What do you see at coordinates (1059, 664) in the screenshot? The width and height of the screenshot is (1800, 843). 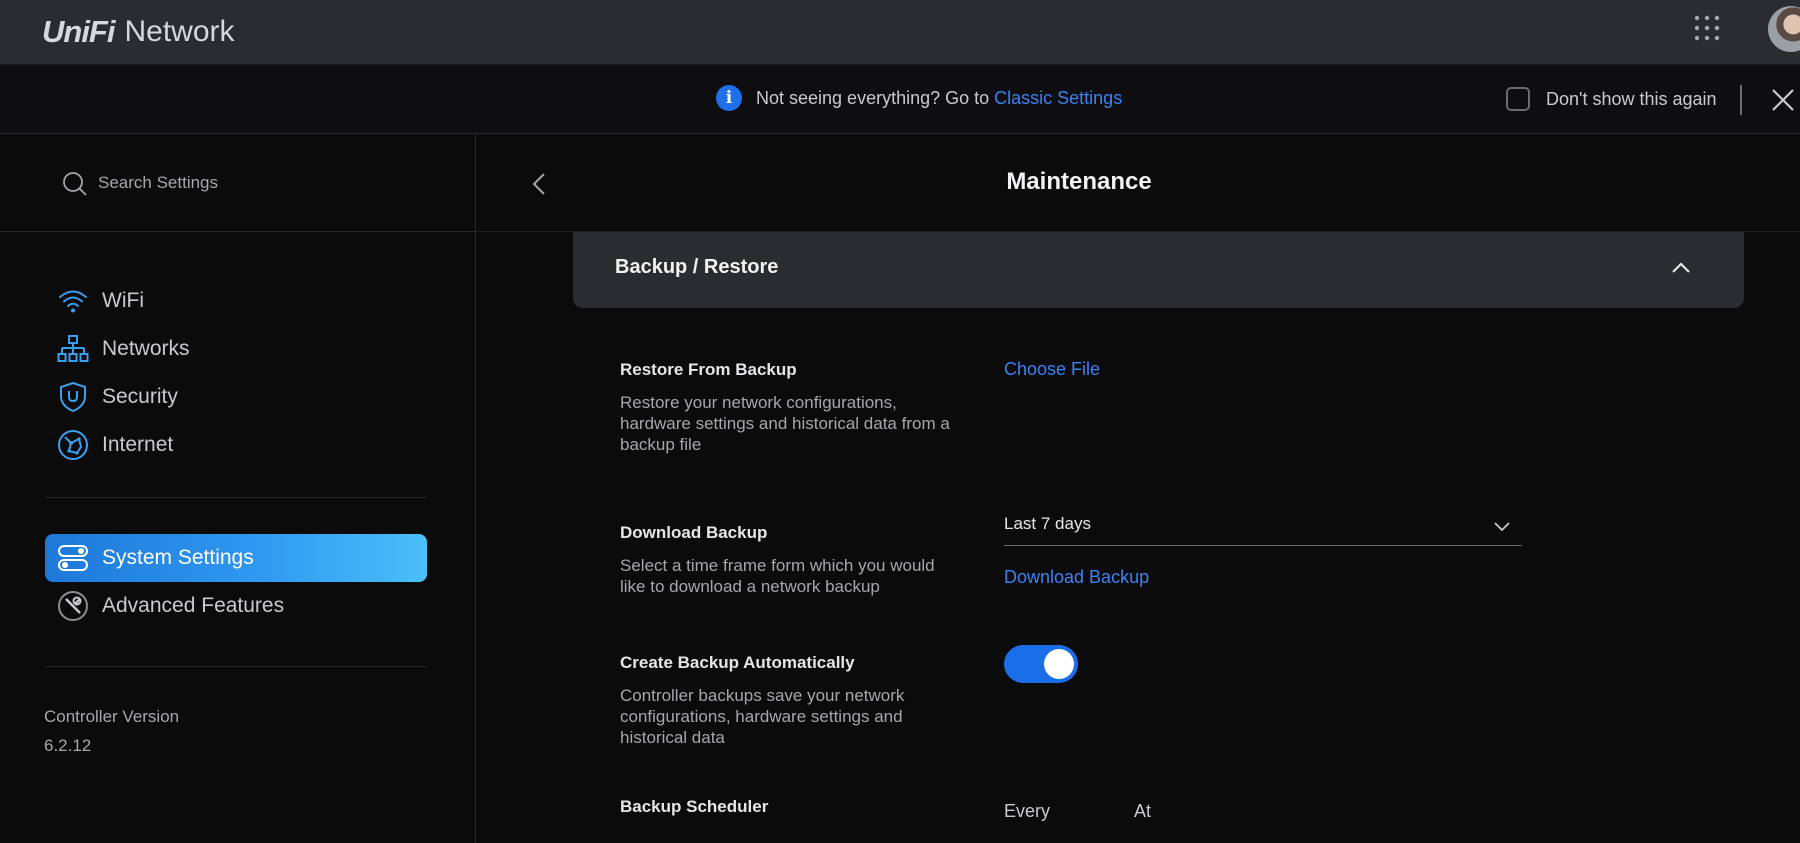 I see `toggle-knob` at bounding box center [1059, 664].